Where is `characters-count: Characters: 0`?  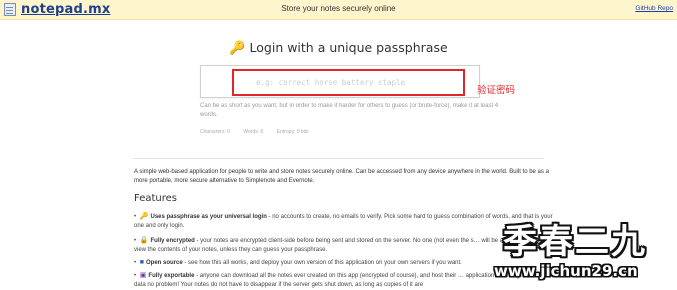
characters-count: Characters: 0 is located at coordinates (215, 132).